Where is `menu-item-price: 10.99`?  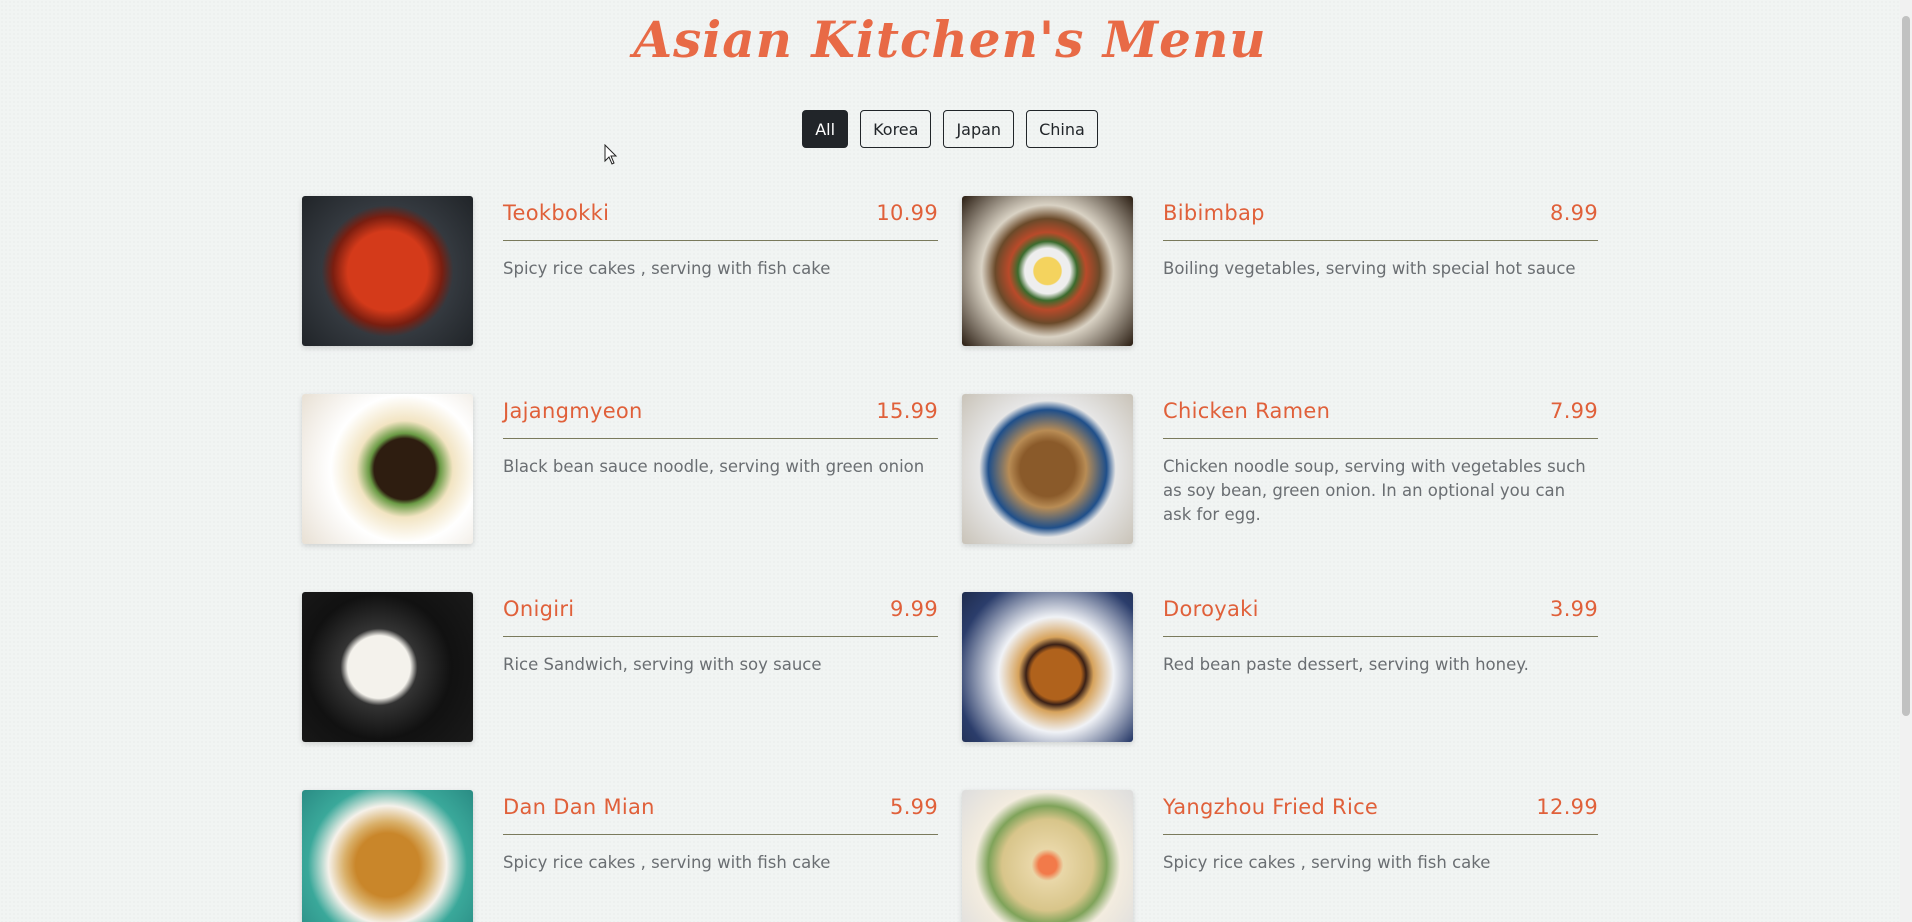
menu-item-price: 10.99 is located at coordinates (907, 213).